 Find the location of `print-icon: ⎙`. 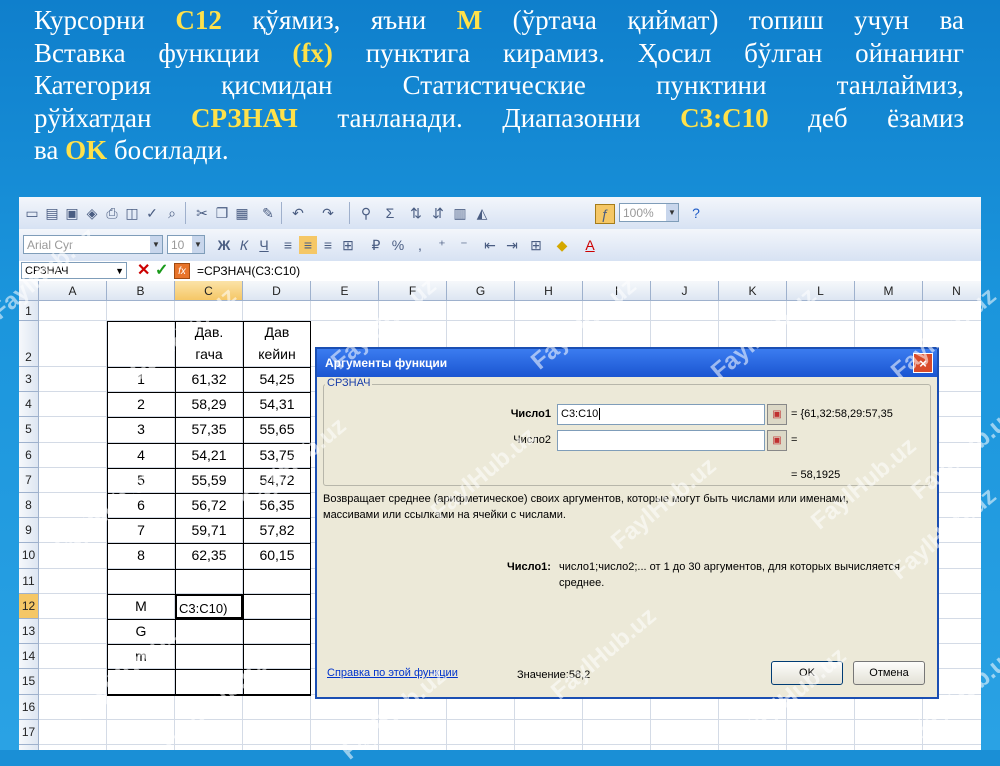

print-icon: ⎙ is located at coordinates (112, 213).